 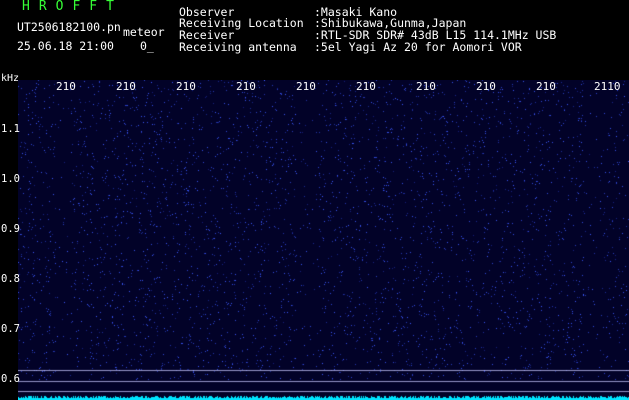 What do you see at coordinates (607, 86) in the screenshot?
I see `time-tick: 2110` at bounding box center [607, 86].